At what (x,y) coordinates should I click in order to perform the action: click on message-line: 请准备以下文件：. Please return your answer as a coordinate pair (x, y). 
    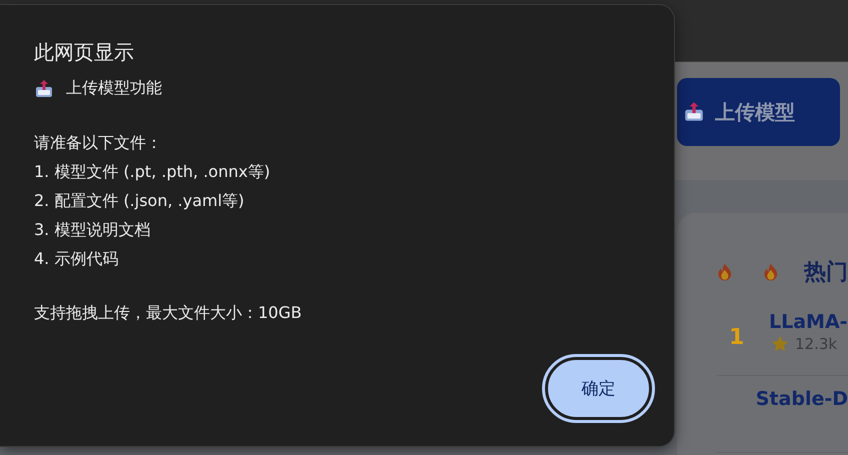
    Looking at the image, I should click on (98, 143).